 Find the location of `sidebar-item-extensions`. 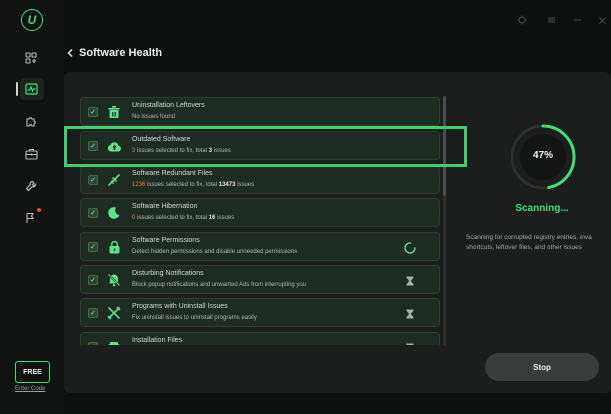

sidebar-item-extensions is located at coordinates (31, 121).